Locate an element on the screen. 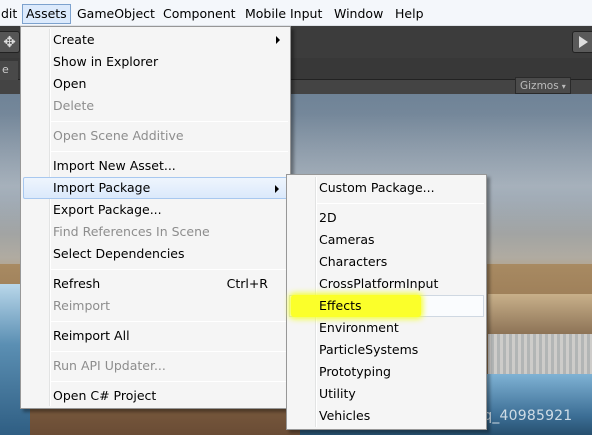  menu-item-find-references: Find References In Scene is located at coordinates (131, 231).